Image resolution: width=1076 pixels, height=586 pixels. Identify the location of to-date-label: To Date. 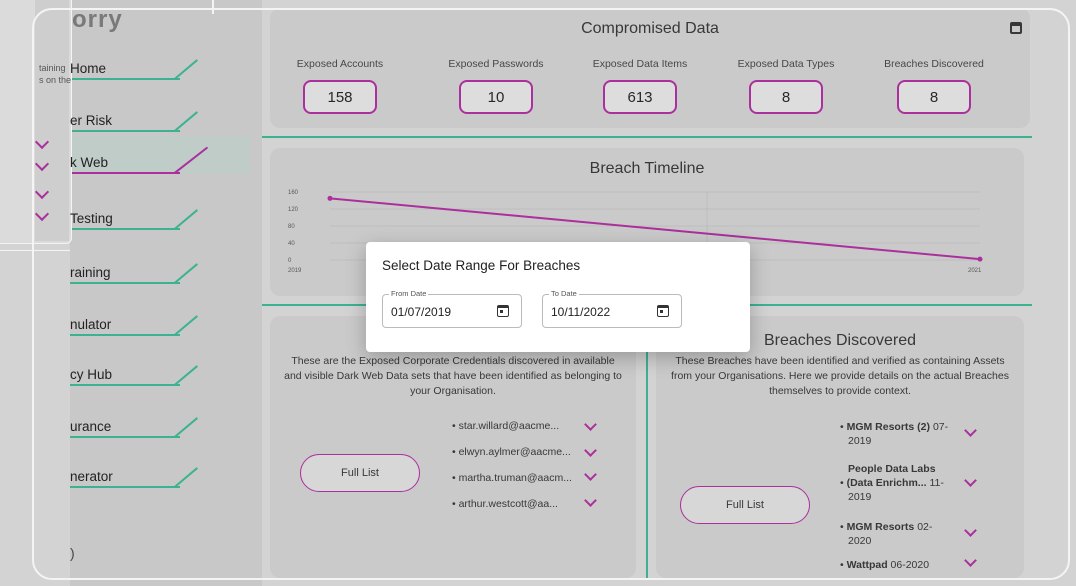
(564, 293).